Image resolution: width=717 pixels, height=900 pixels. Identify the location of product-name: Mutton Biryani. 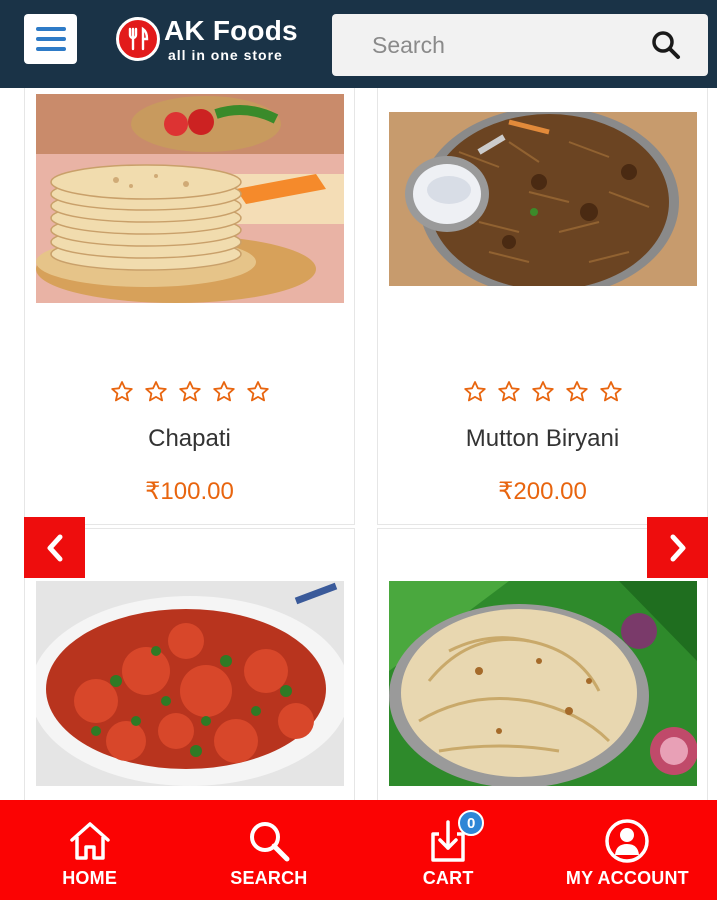
(542, 439).